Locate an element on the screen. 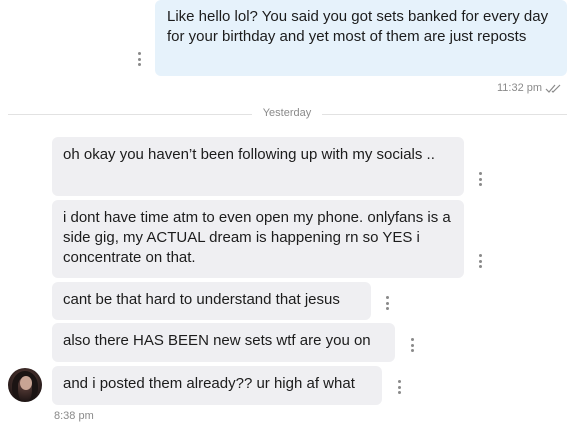 The width and height of the screenshot is (567, 426). sender-avatar is located at coordinates (25, 385).